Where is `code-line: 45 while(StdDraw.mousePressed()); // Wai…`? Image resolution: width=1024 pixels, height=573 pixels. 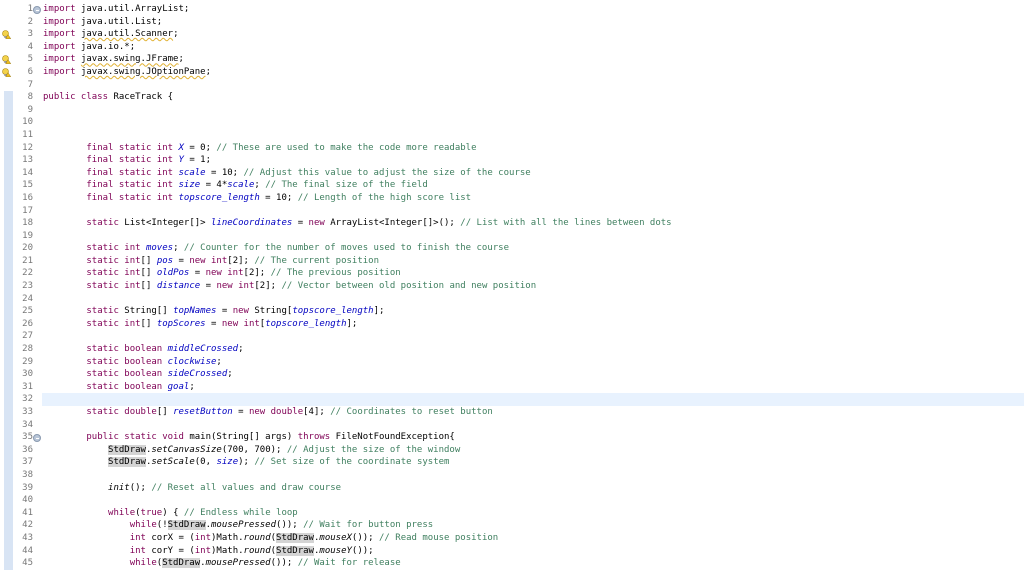 code-line: 45 while(StdDraw.mousePressed()); // Wai… is located at coordinates (512, 563).